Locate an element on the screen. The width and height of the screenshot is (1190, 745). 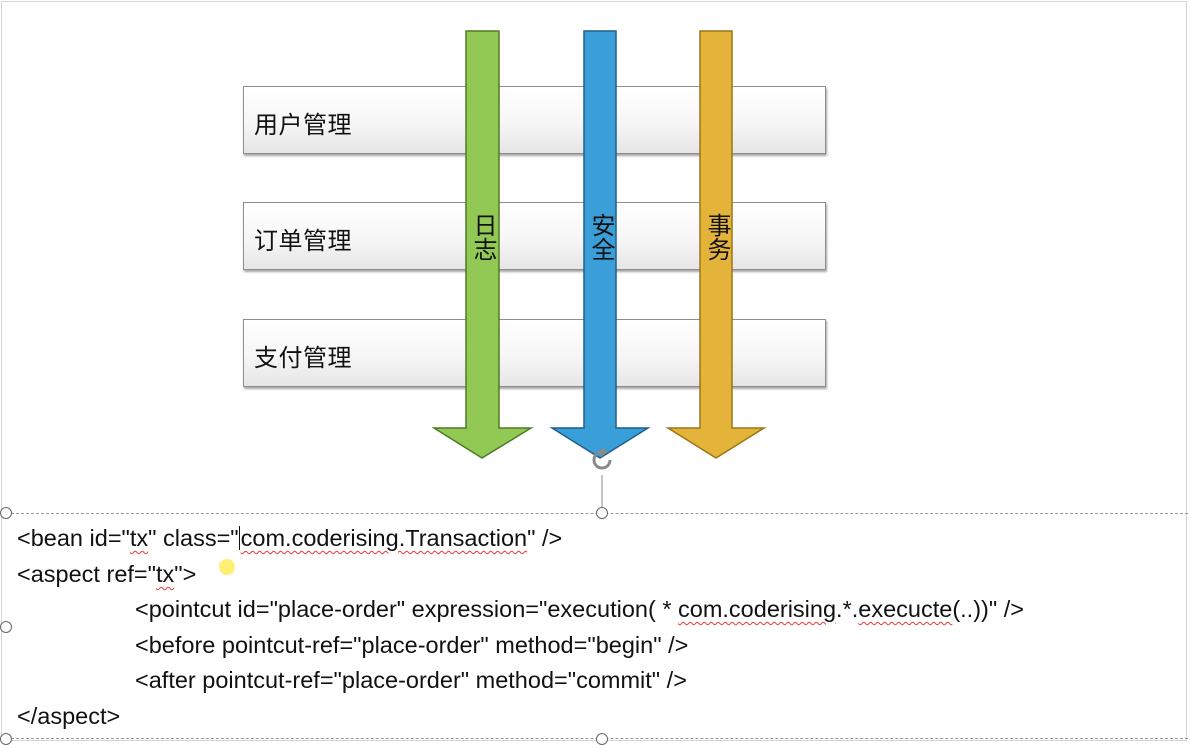
code-line-aspect-open: <aspect ref="tx"> is located at coordinates (106, 574).